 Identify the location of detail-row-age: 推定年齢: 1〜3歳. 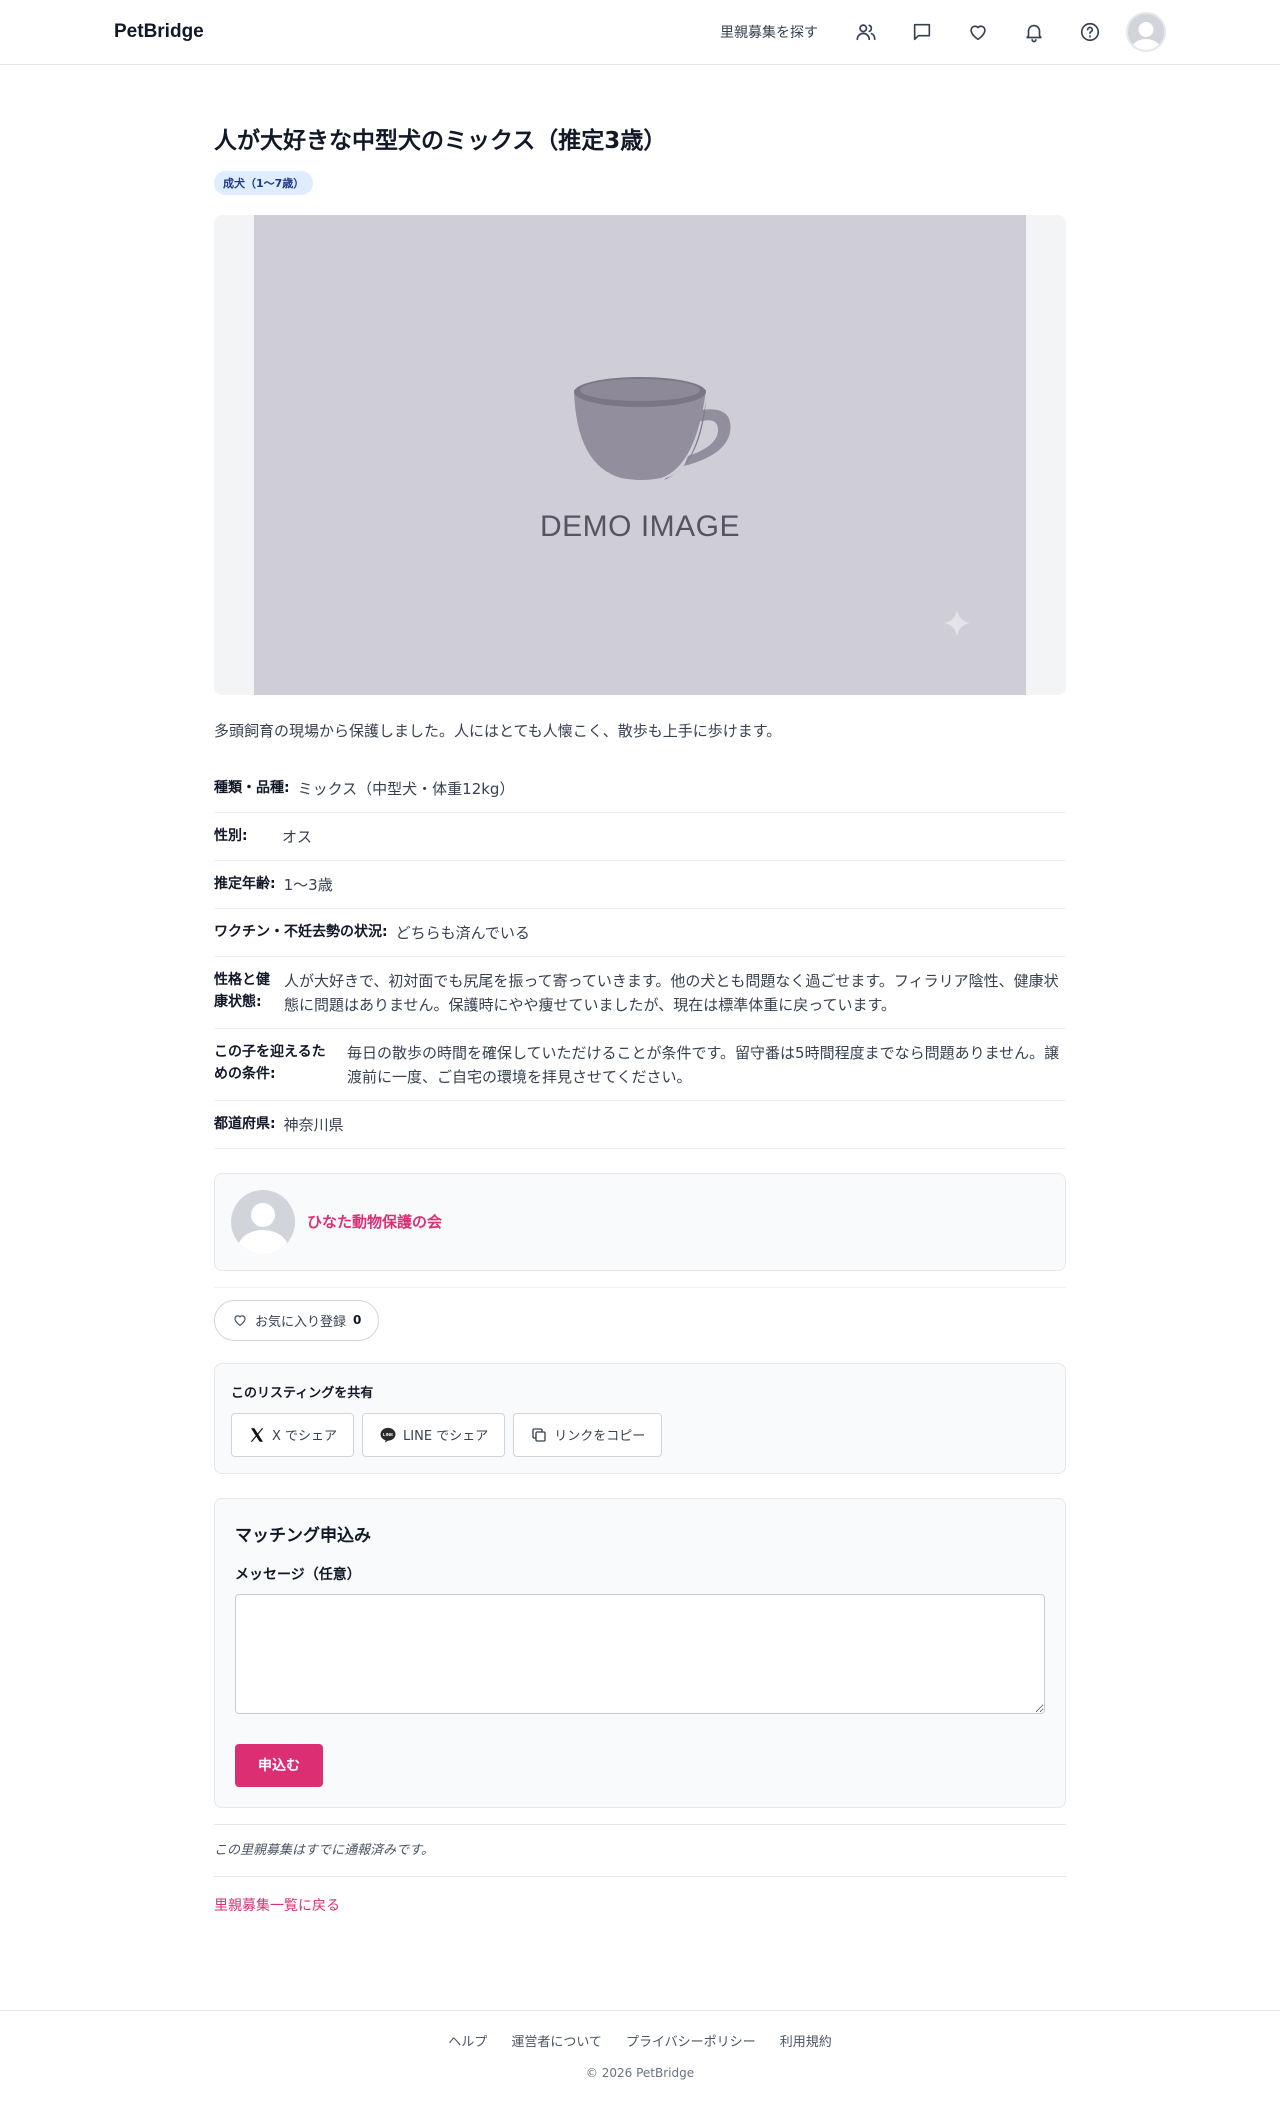
(640, 885).